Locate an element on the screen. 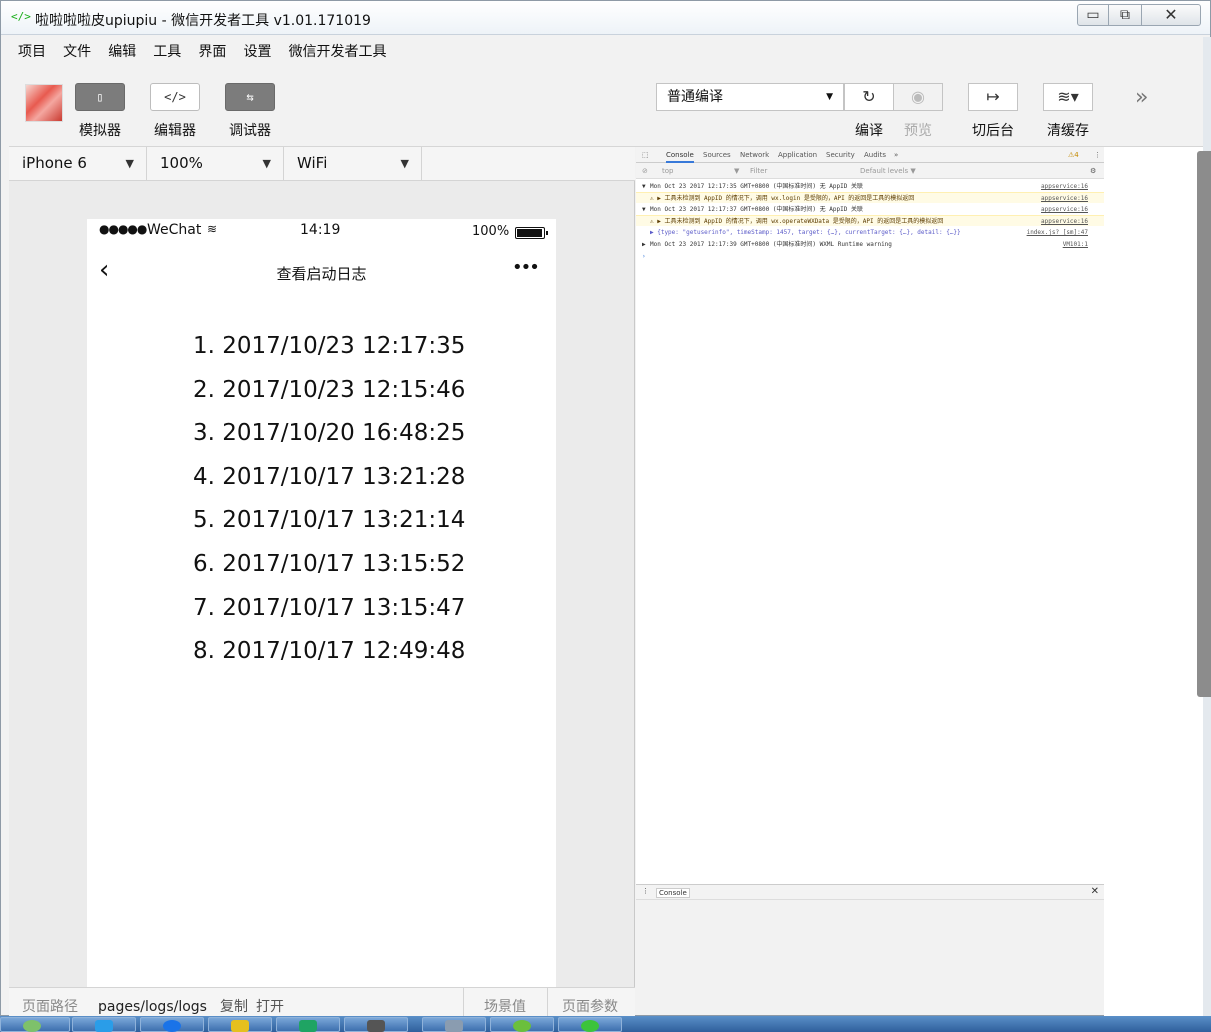  tab-security: Security is located at coordinates (840, 155).